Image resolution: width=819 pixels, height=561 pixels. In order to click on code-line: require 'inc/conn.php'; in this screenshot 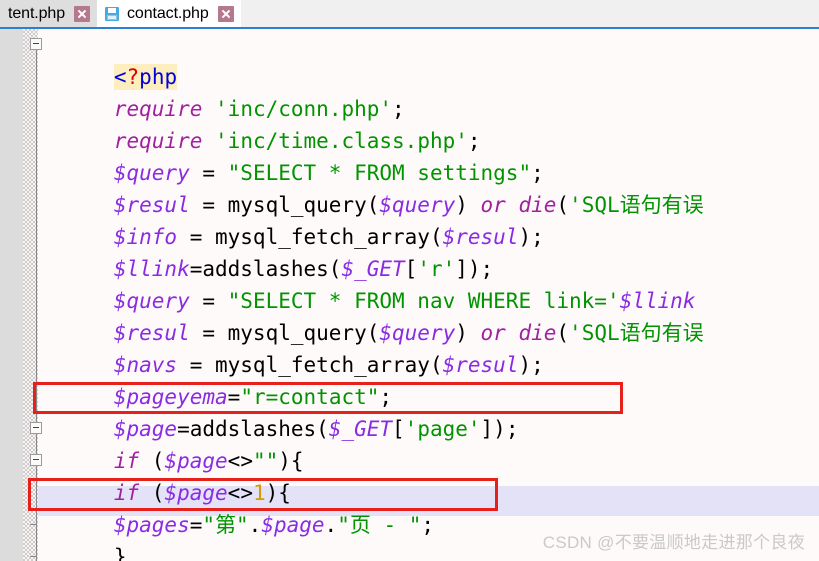, I will do `click(259, 109)`.